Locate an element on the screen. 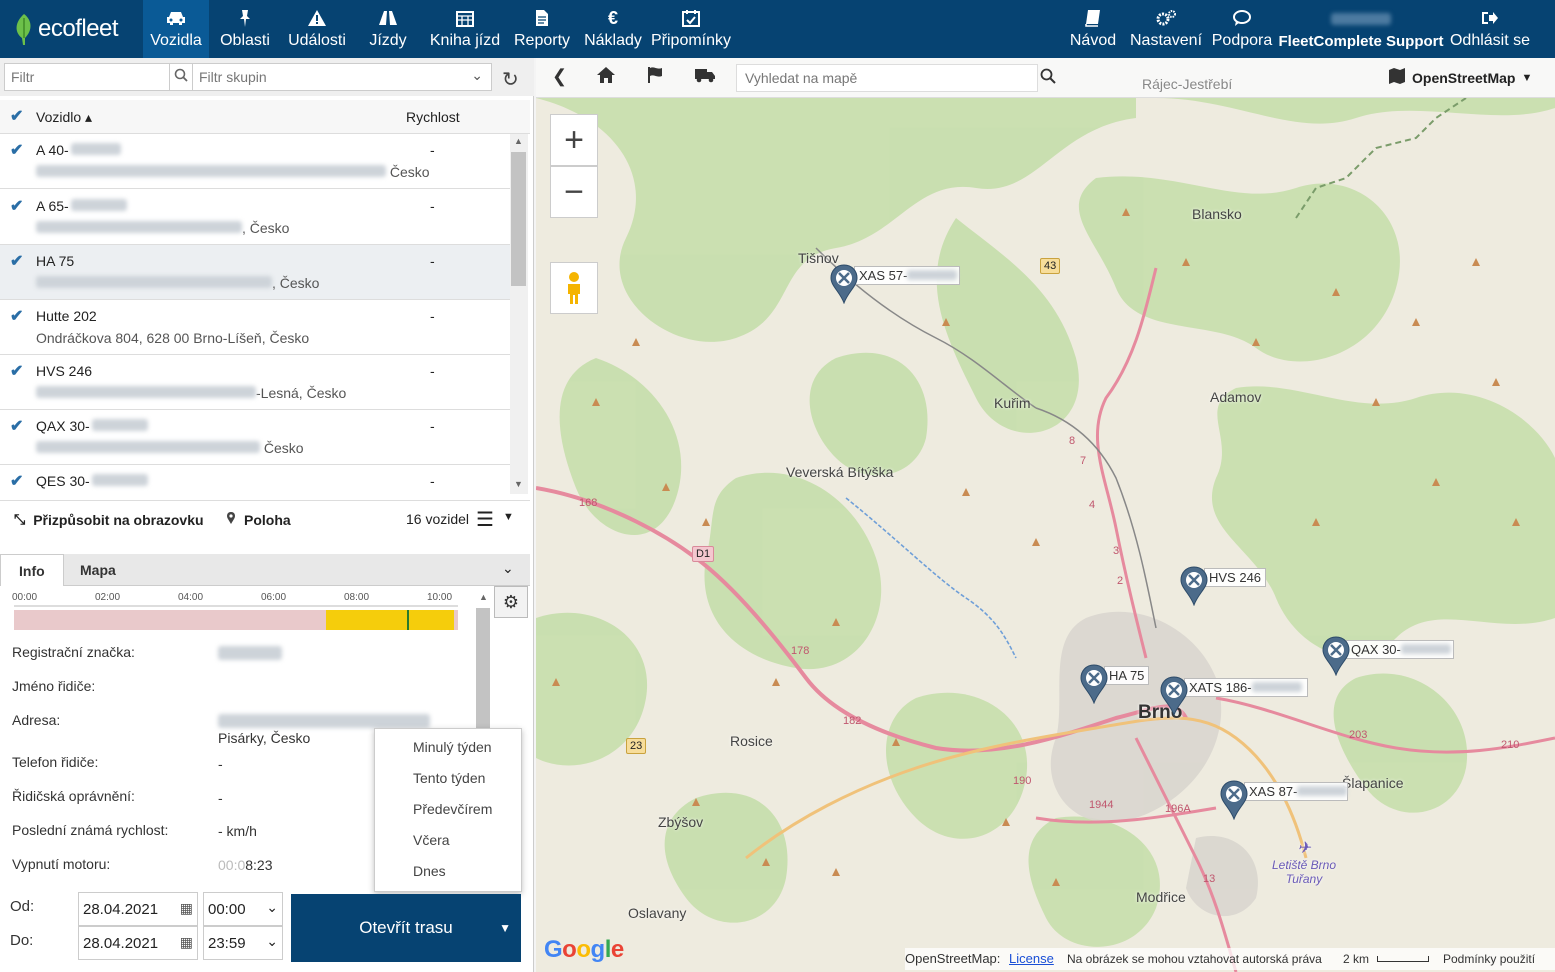  range-option-this-week: Tento týden is located at coordinates (449, 778).